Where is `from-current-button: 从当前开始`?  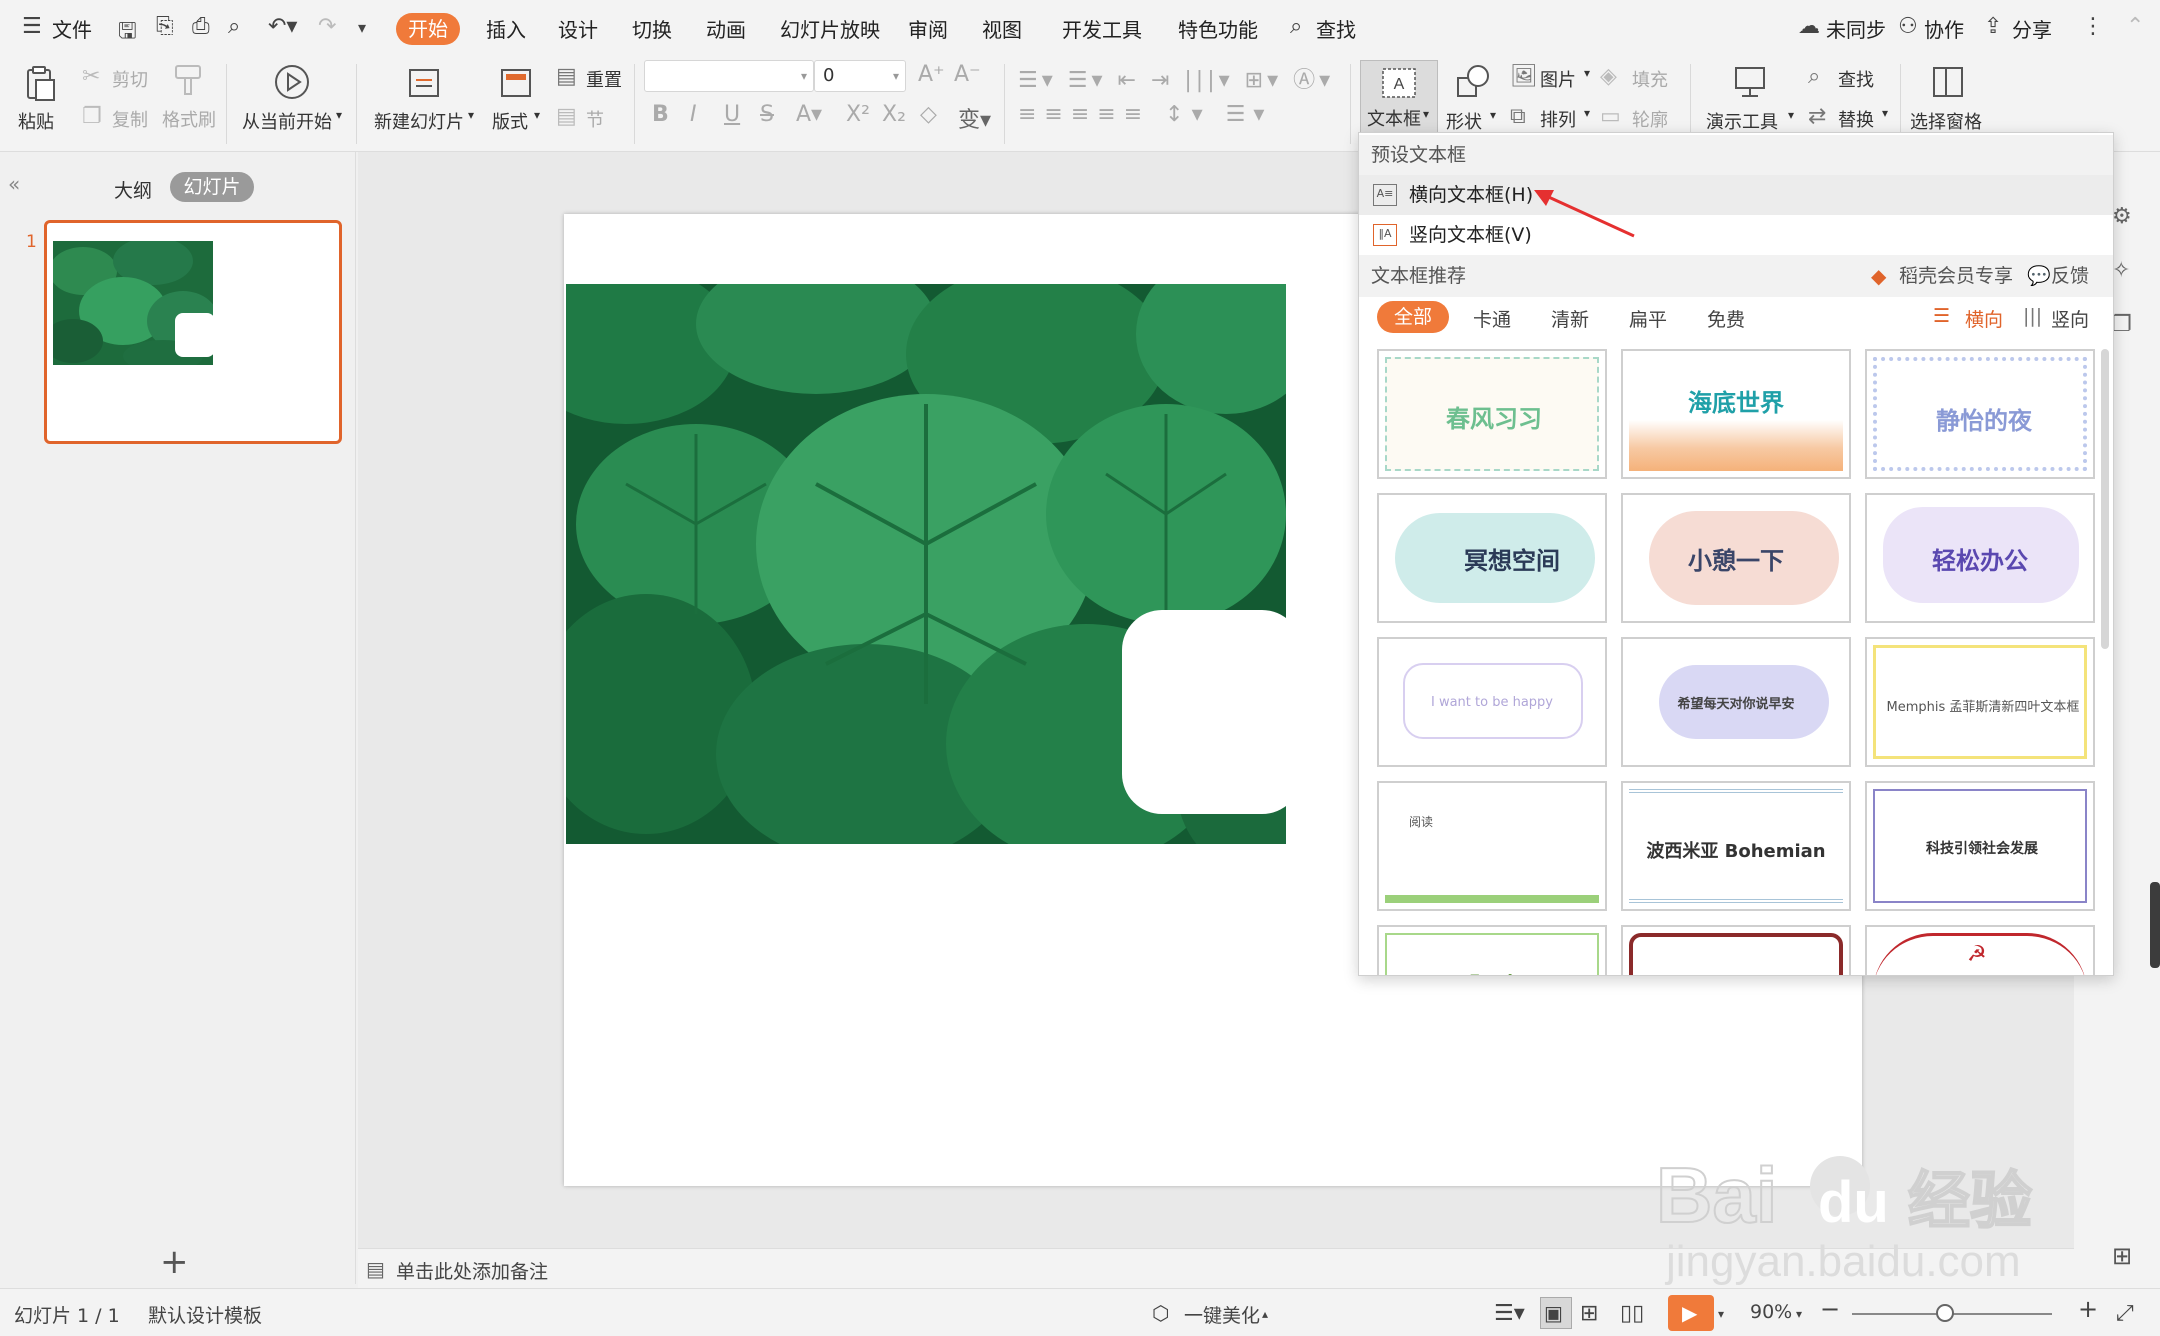 from-current-button: 从当前开始 is located at coordinates (287, 121).